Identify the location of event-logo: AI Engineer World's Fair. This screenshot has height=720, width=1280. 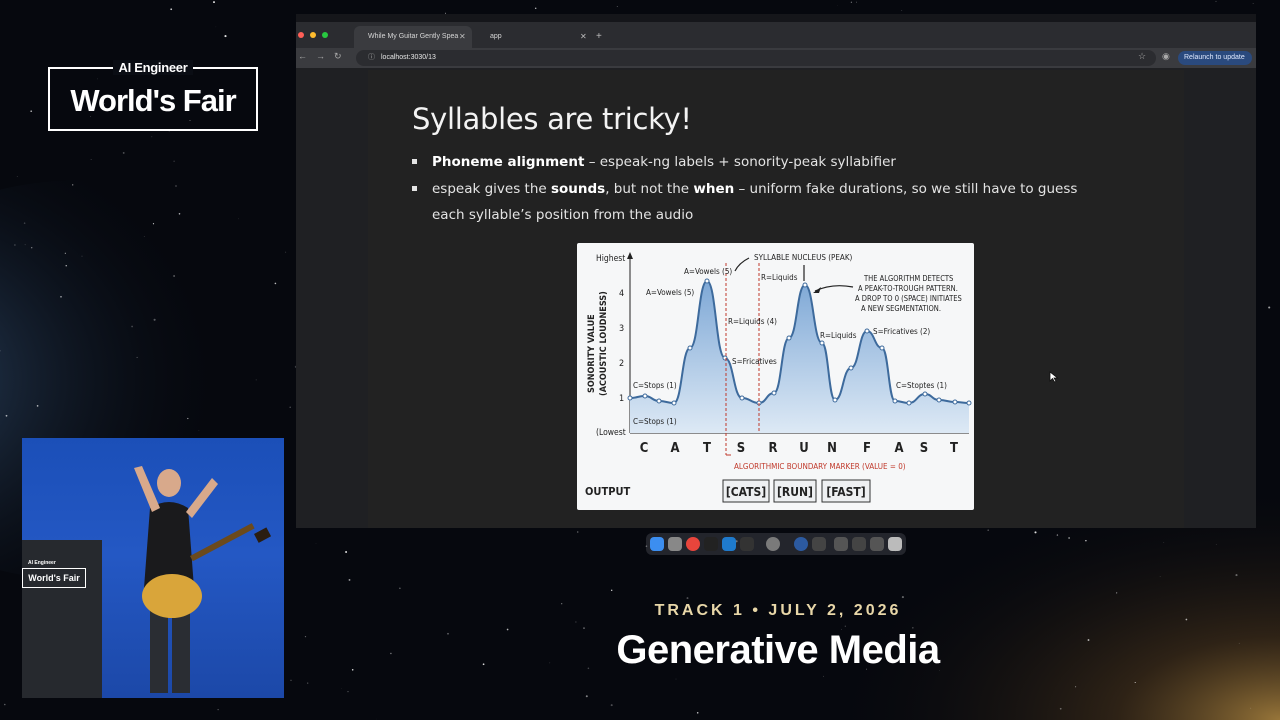
(153, 95).